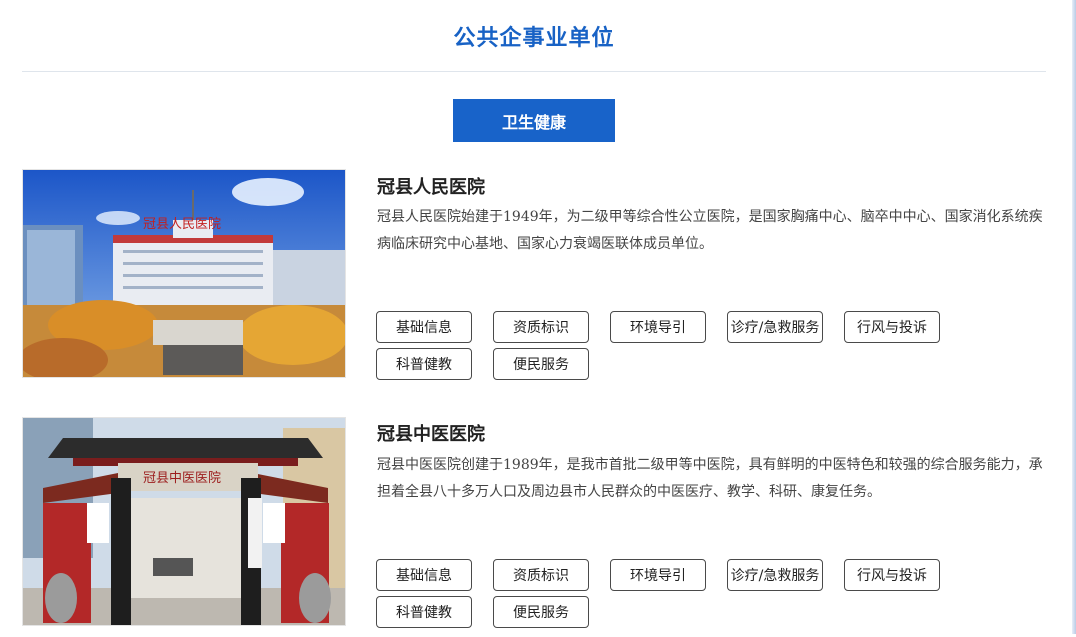 The width and height of the screenshot is (1076, 637). What do you see at coordinates (184, 273) in the screenshot?
I see `hospital-photo: 冠县人民医院` at bounding box center [184, 273].